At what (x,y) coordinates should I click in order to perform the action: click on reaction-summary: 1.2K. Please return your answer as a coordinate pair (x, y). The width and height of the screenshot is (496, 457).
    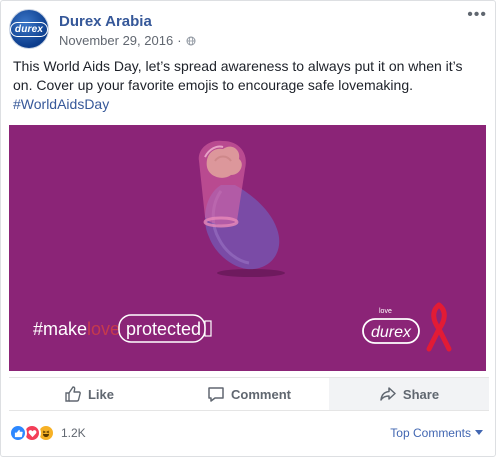
    Looking at the image, I should click on (47, 433).